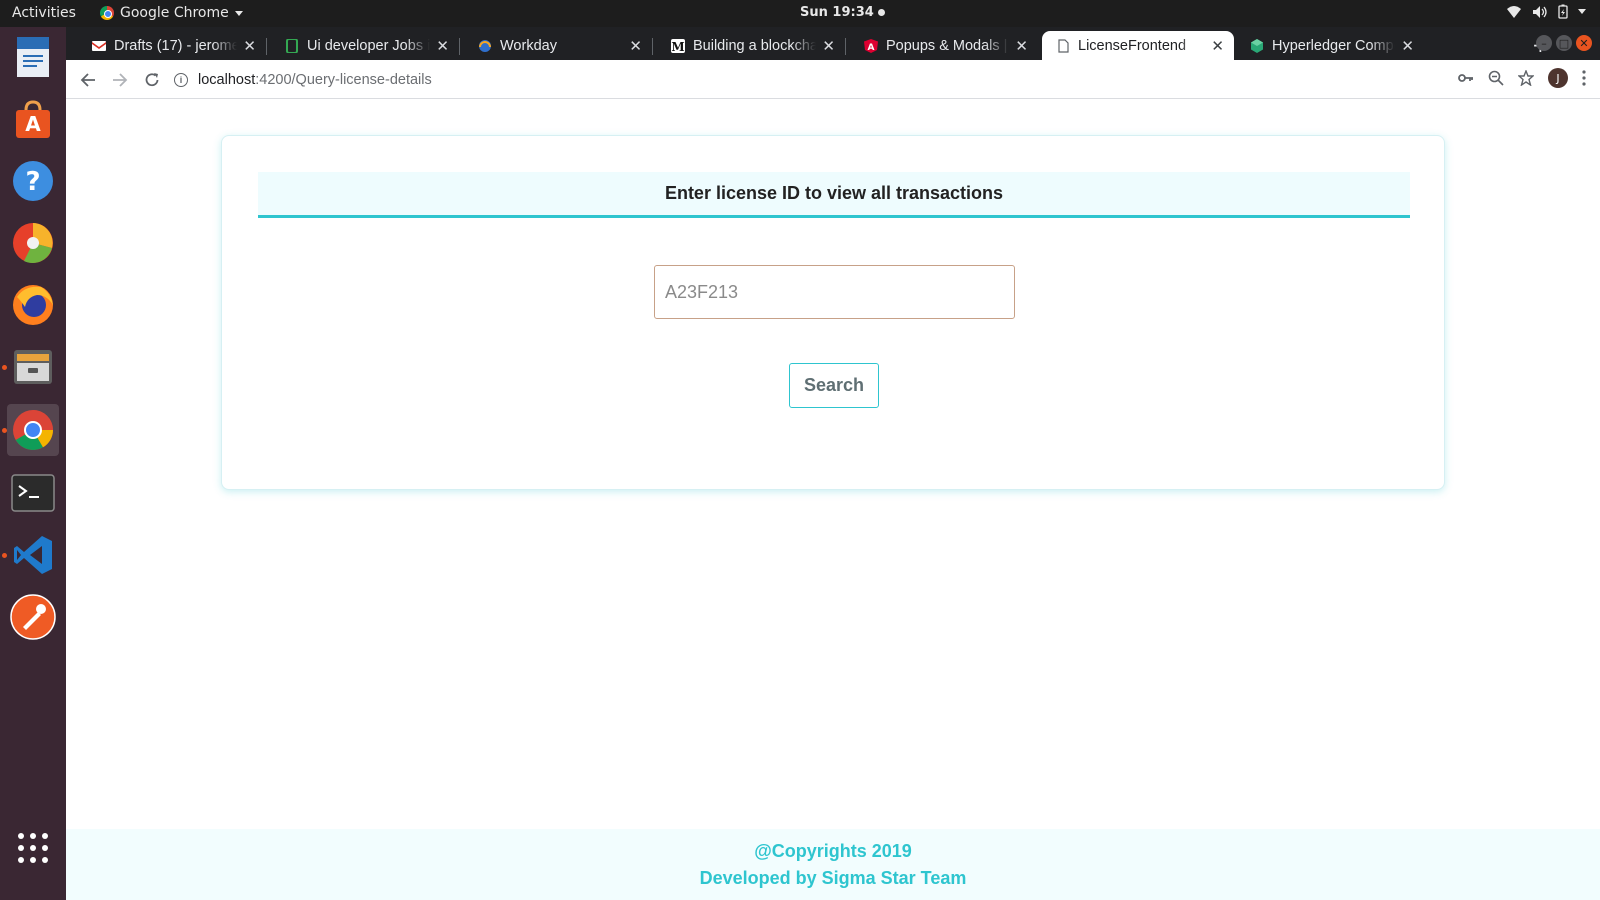  What do you see at coordinates (1514, 11) in the screenshot?
I see `wifi-icon` at bounding box center [1514, 11].